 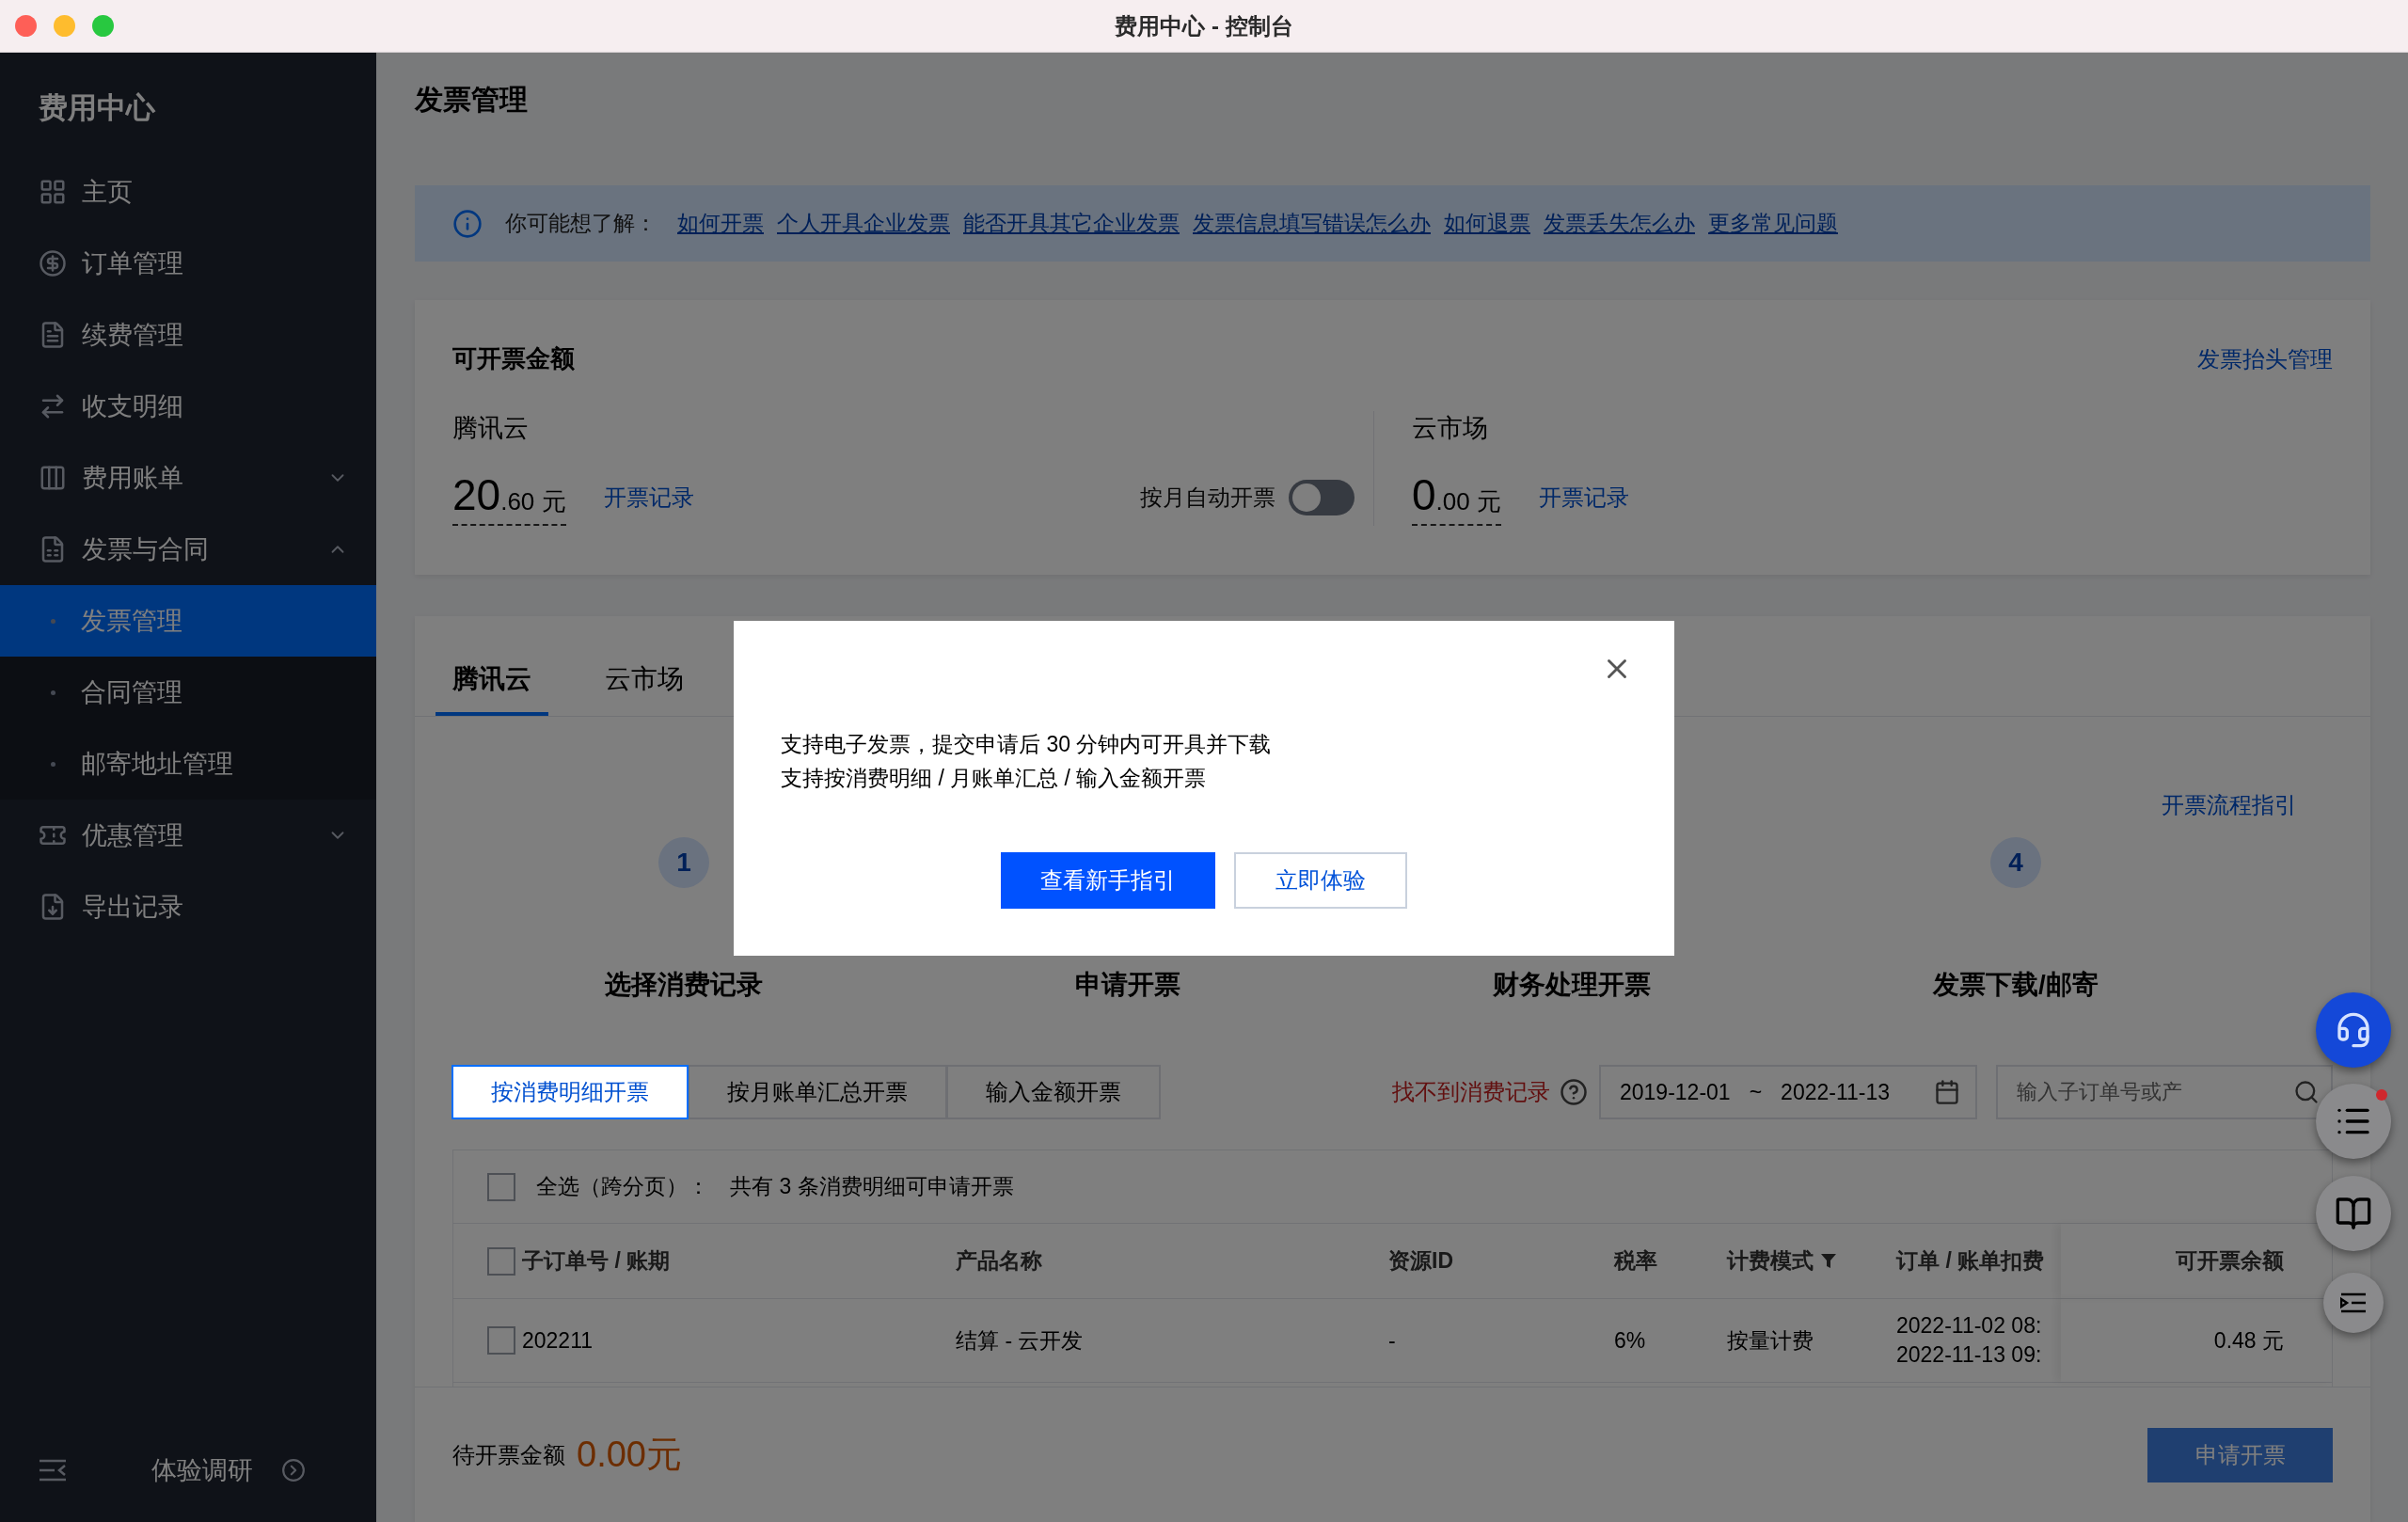 I want to click on missing-record-link: 找不到消费记录, so click(x=1471, y=1092).